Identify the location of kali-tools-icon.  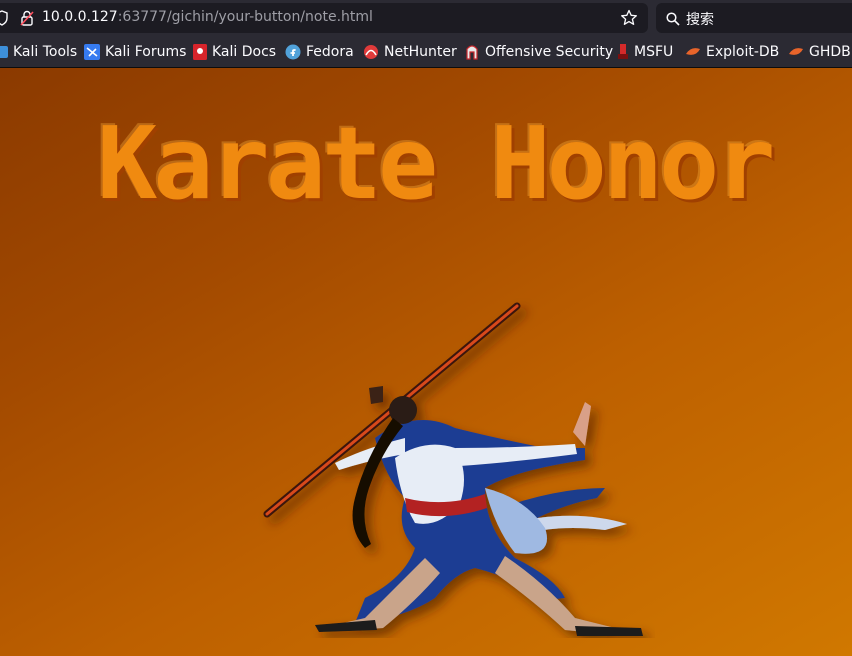
(4, 51).